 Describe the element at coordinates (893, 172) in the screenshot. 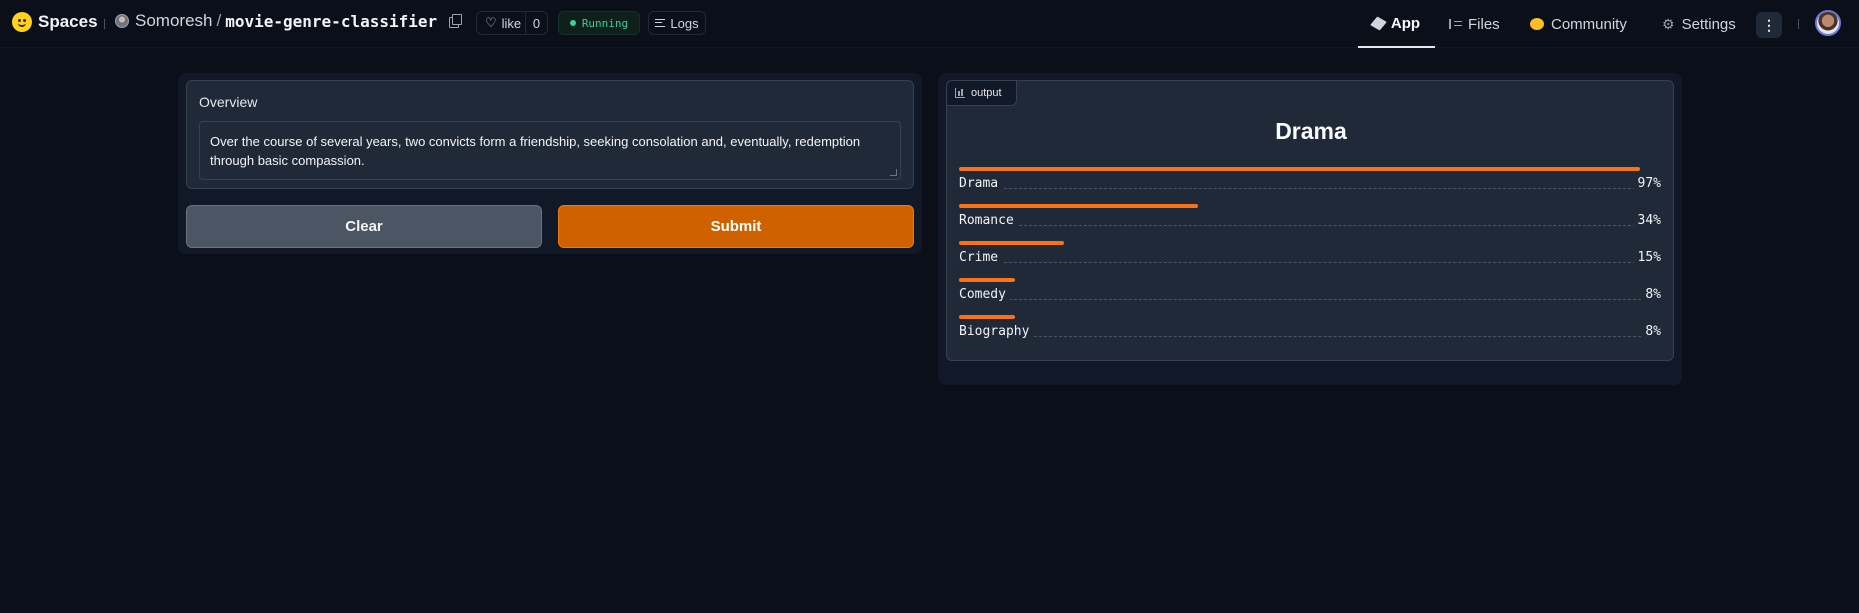

I see `resize-handle-icon` at that location.